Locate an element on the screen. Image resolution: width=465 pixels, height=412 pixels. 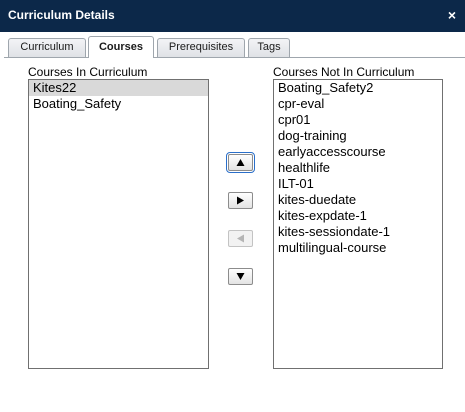
tab-prerequisites: Prerequisites is located at coordinates (201, 47).